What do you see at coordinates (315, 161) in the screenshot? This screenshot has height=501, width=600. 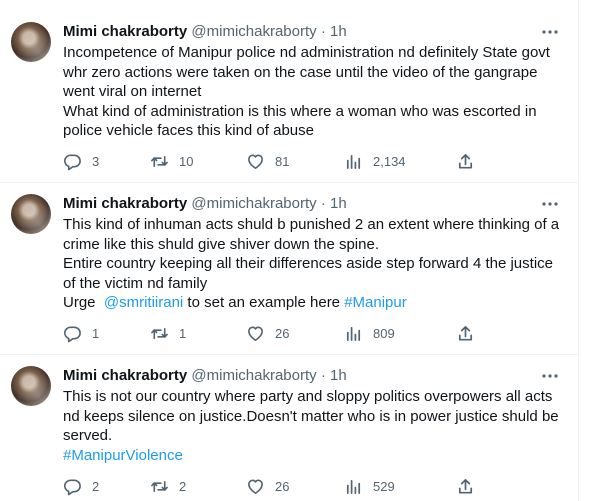 I see `tweet-actions: 3 10 81 2,134` at bounding box center [315, 161].